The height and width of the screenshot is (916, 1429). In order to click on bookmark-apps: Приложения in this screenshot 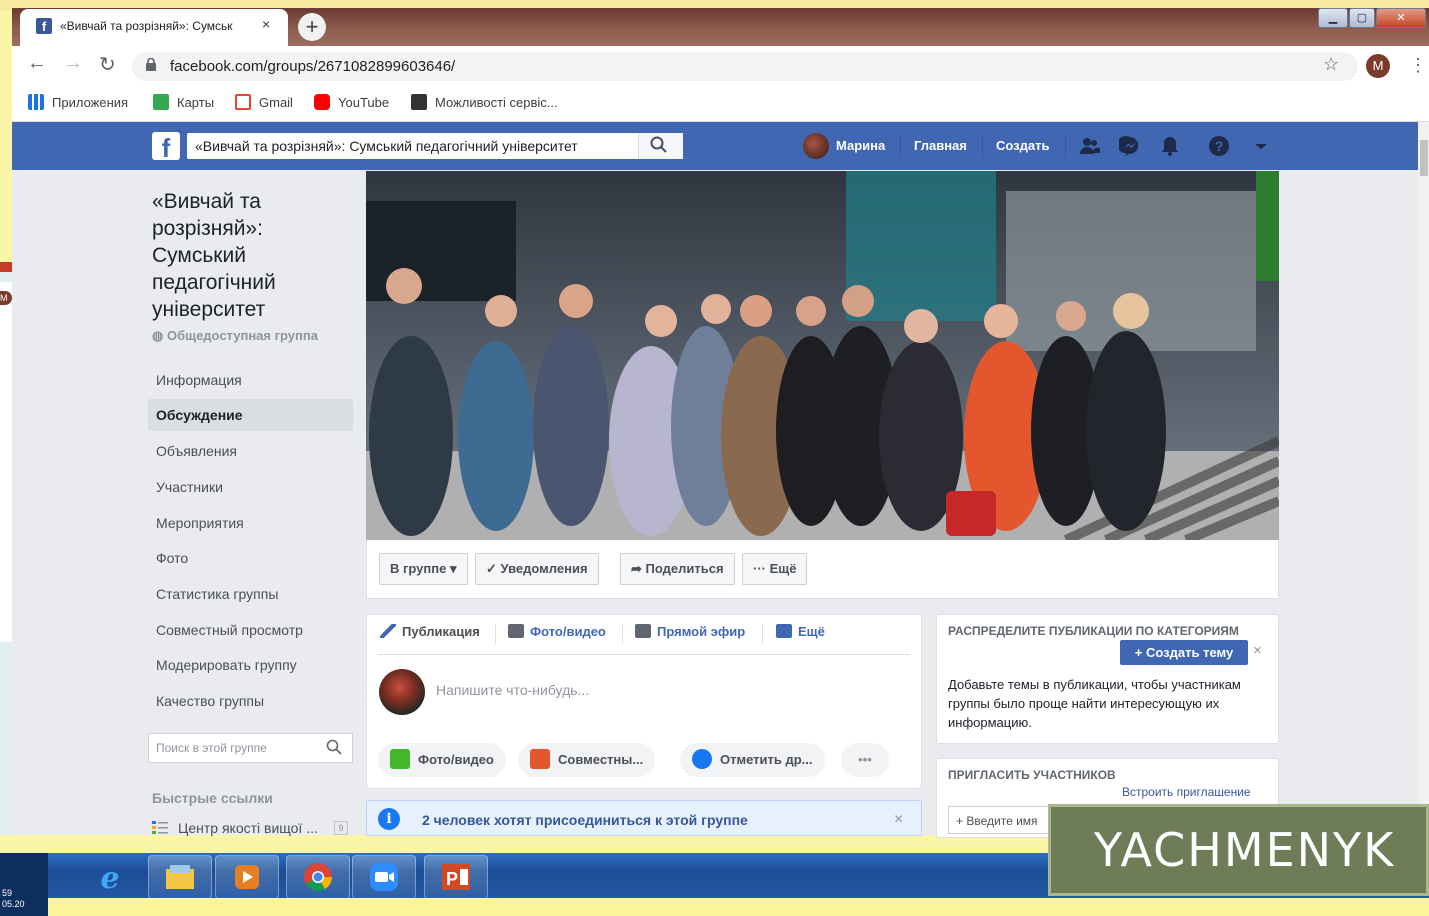, I will do `click(78, 102)`.